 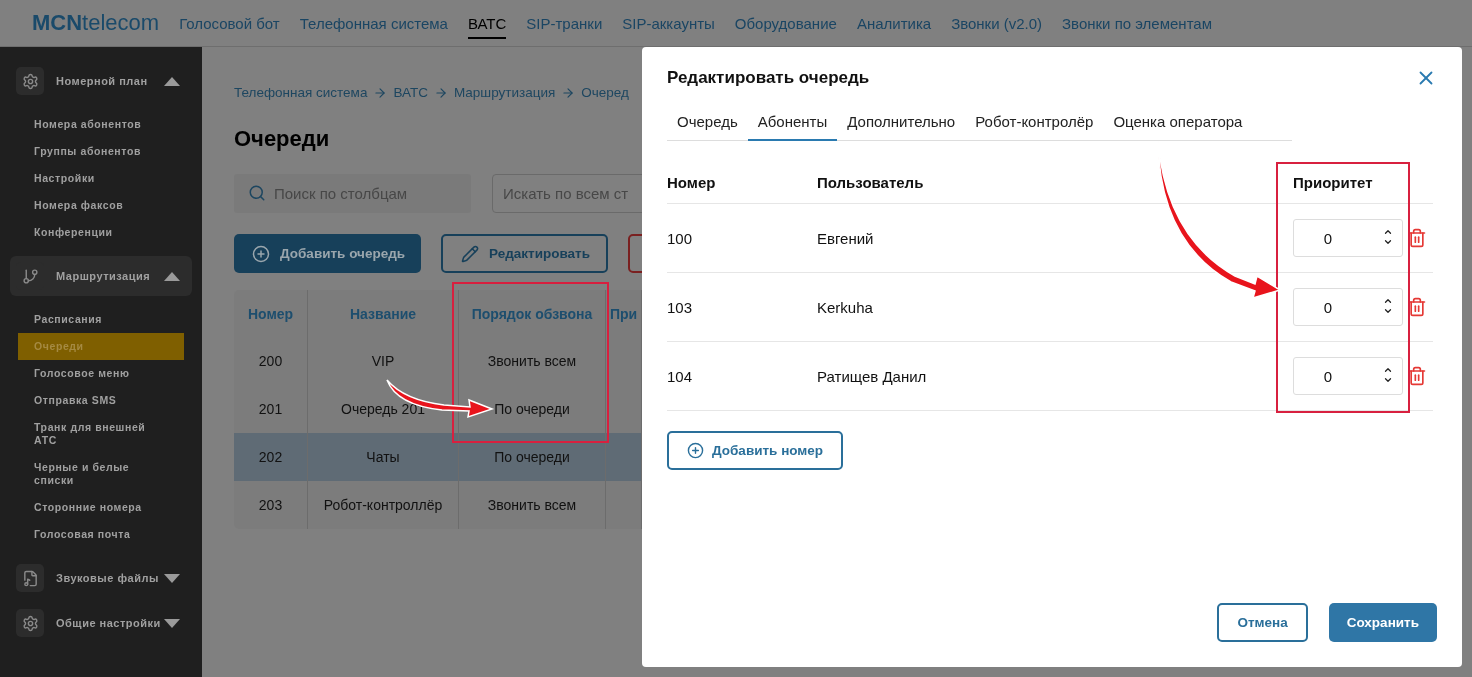 I want to click on sidebar-item: Номера абонентов, so click(x=101, y=124).